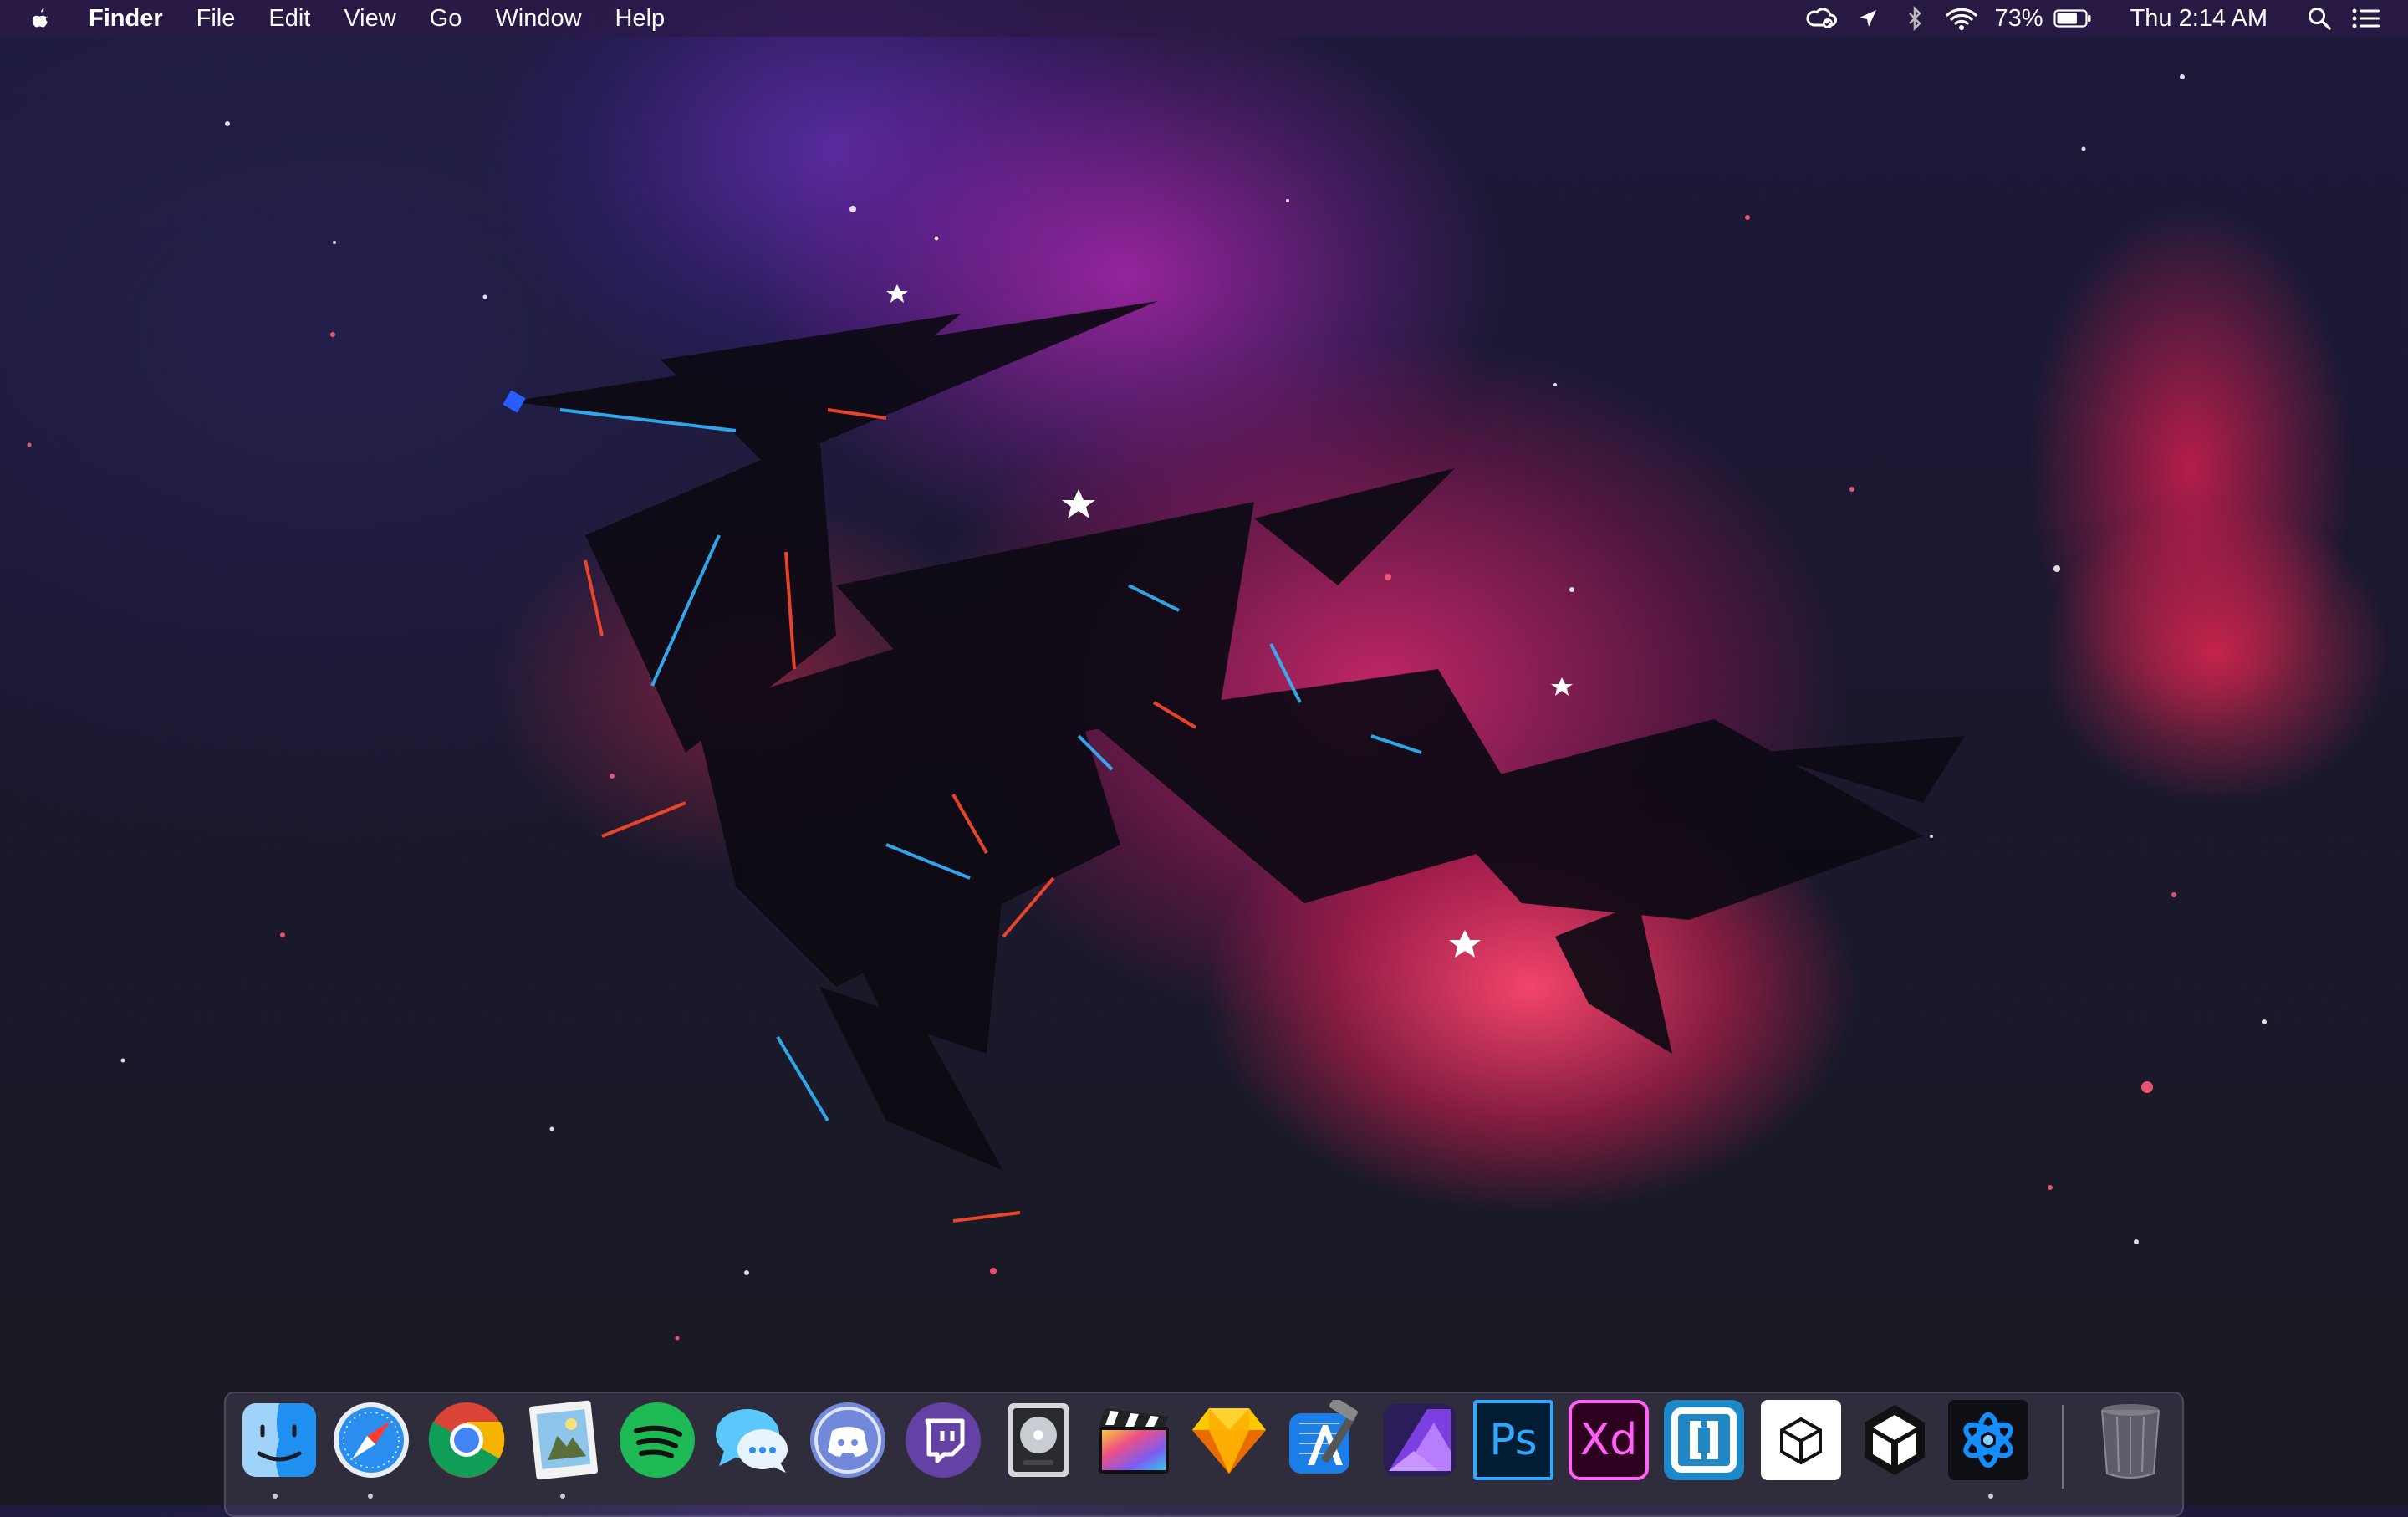 This screenshot has width=2408, height=1517. I want to click on dock-xcode-icon, so click(1324, 1440).